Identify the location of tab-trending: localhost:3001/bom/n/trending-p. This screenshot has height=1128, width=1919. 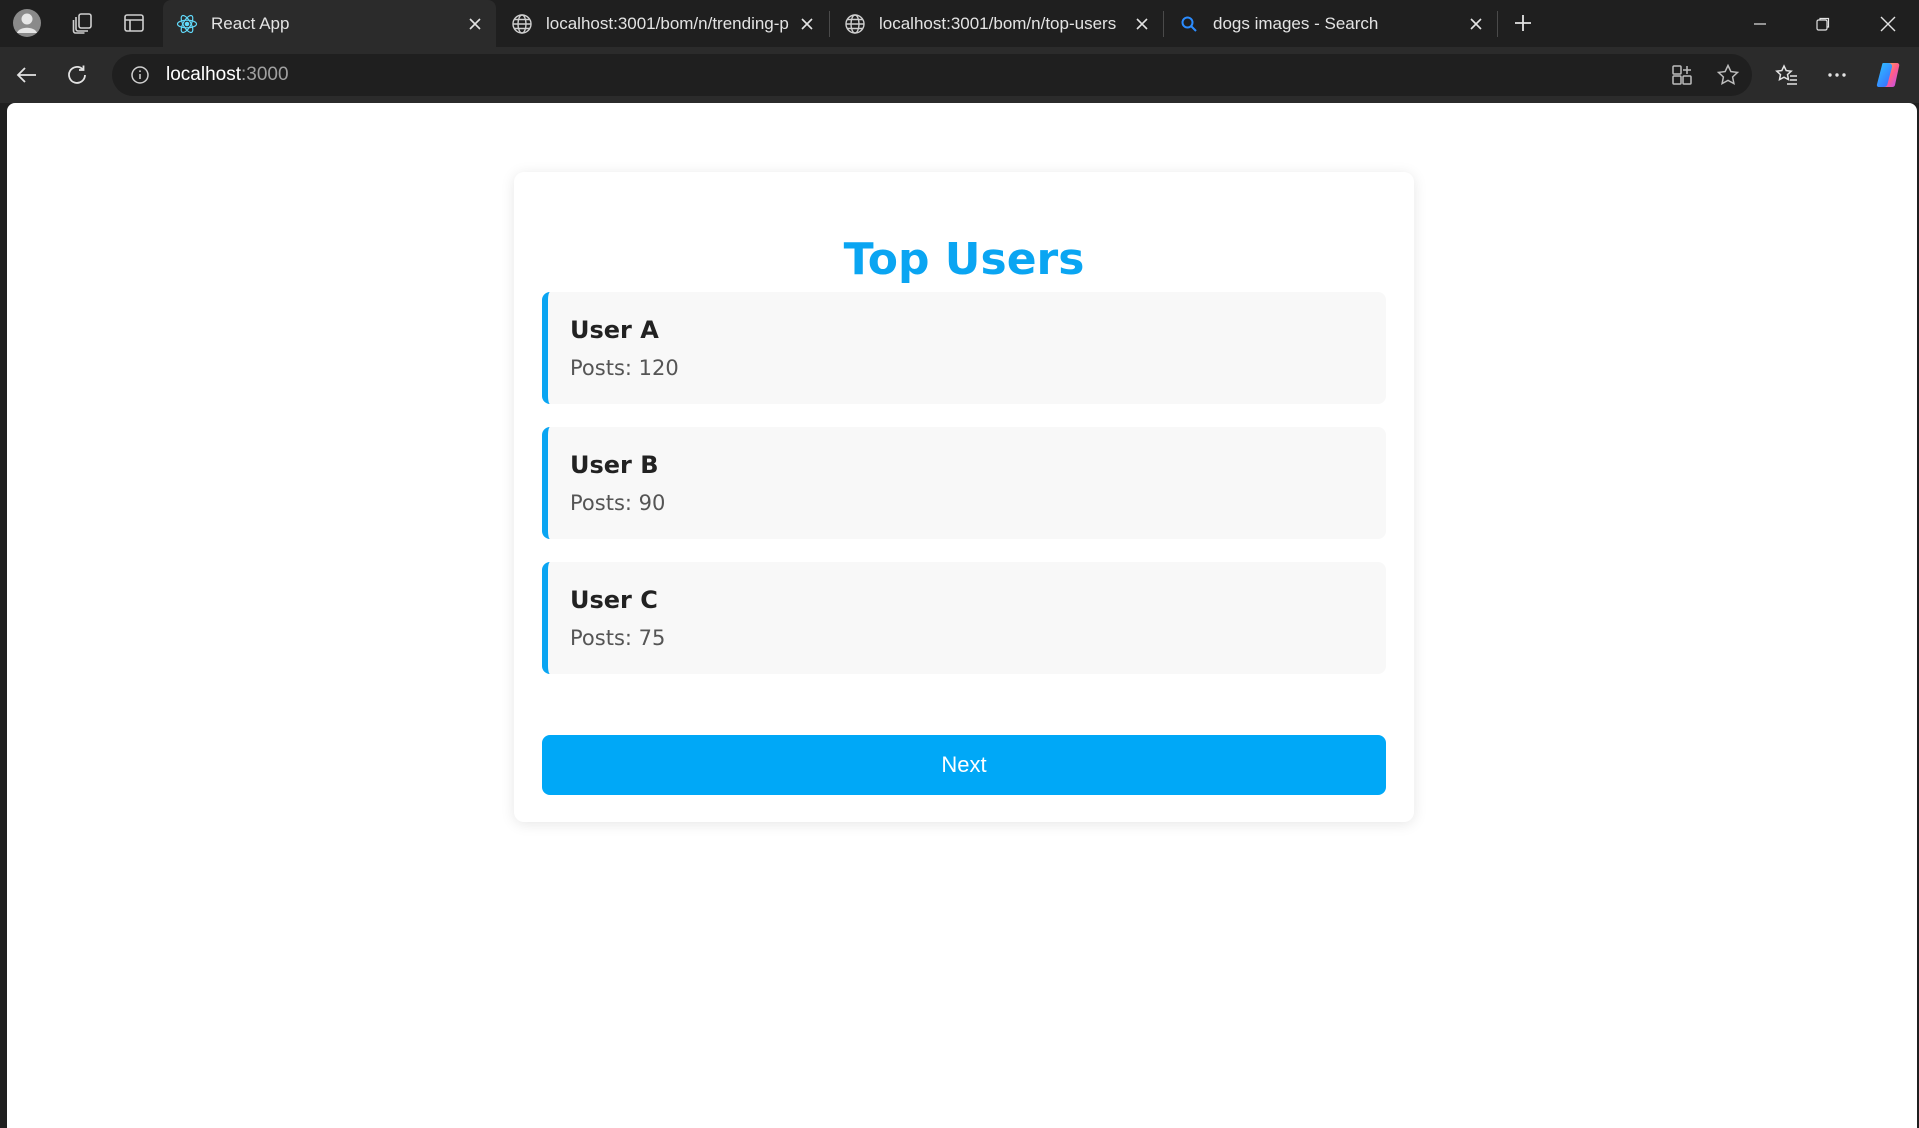
(663, 23).